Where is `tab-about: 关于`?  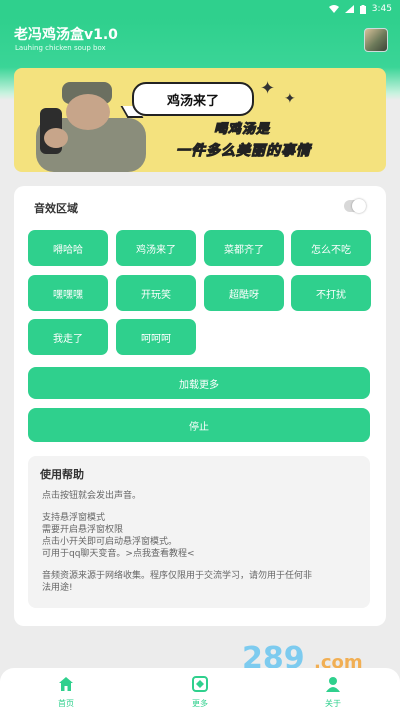
tab-about: 关于 is located at coordinates (333, 697).